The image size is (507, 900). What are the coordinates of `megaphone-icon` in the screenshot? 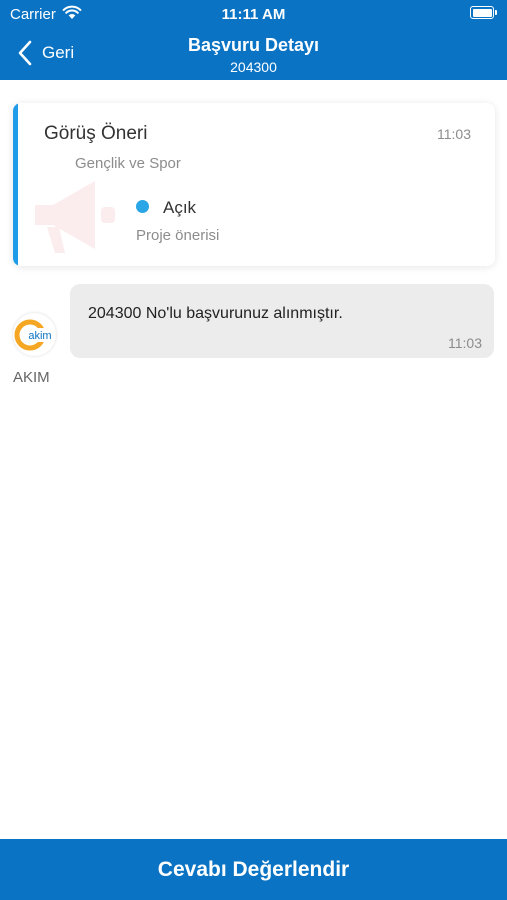 It's located at (75, 217).